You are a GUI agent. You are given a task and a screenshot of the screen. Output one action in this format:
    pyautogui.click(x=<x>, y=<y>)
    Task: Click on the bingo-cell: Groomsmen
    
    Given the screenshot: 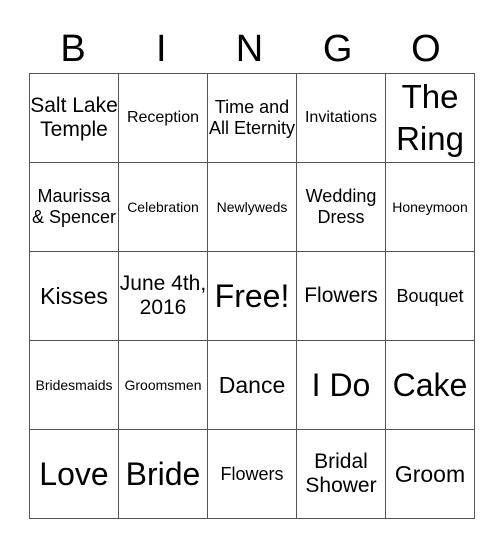 What is the action you would take?
    pyautogui.click(x=163, y=385)
    